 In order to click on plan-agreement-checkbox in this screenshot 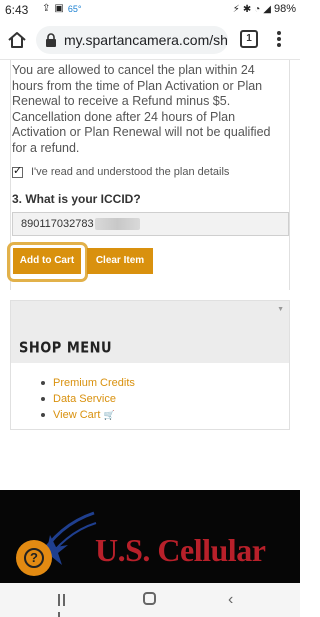, I will do `click(17, 171)`.